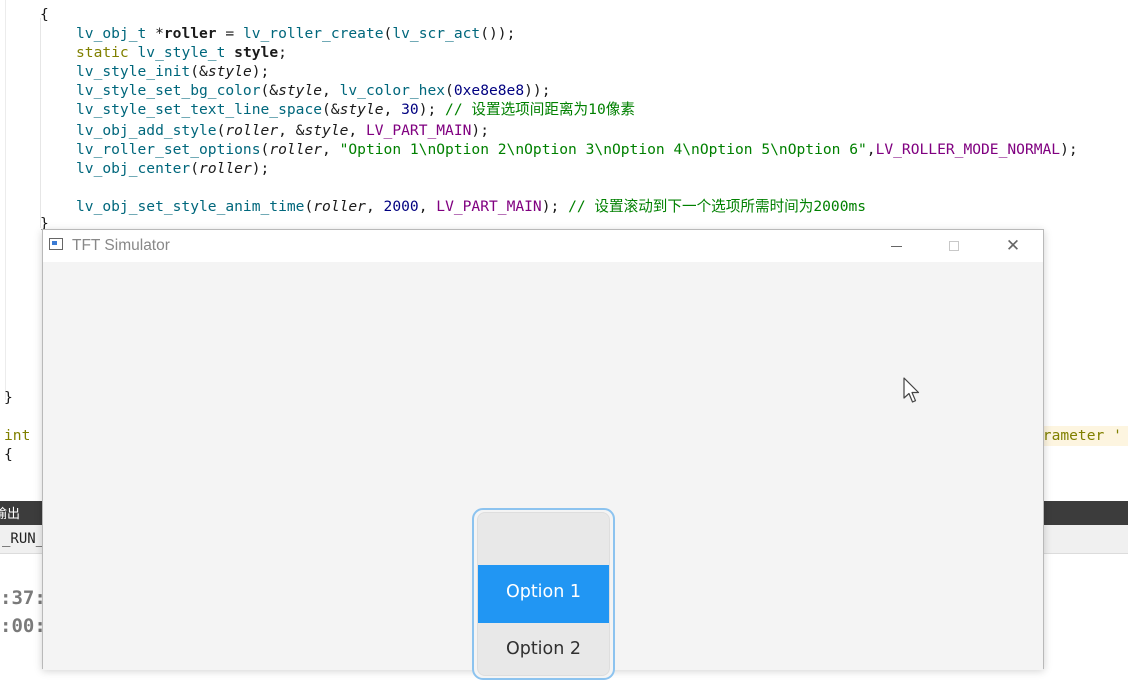 This screenshot has width=1128, height=680. Describe the element at coordinates (23, 539) in the screenshot. I see `output-run-label: _RUN_` at that location.